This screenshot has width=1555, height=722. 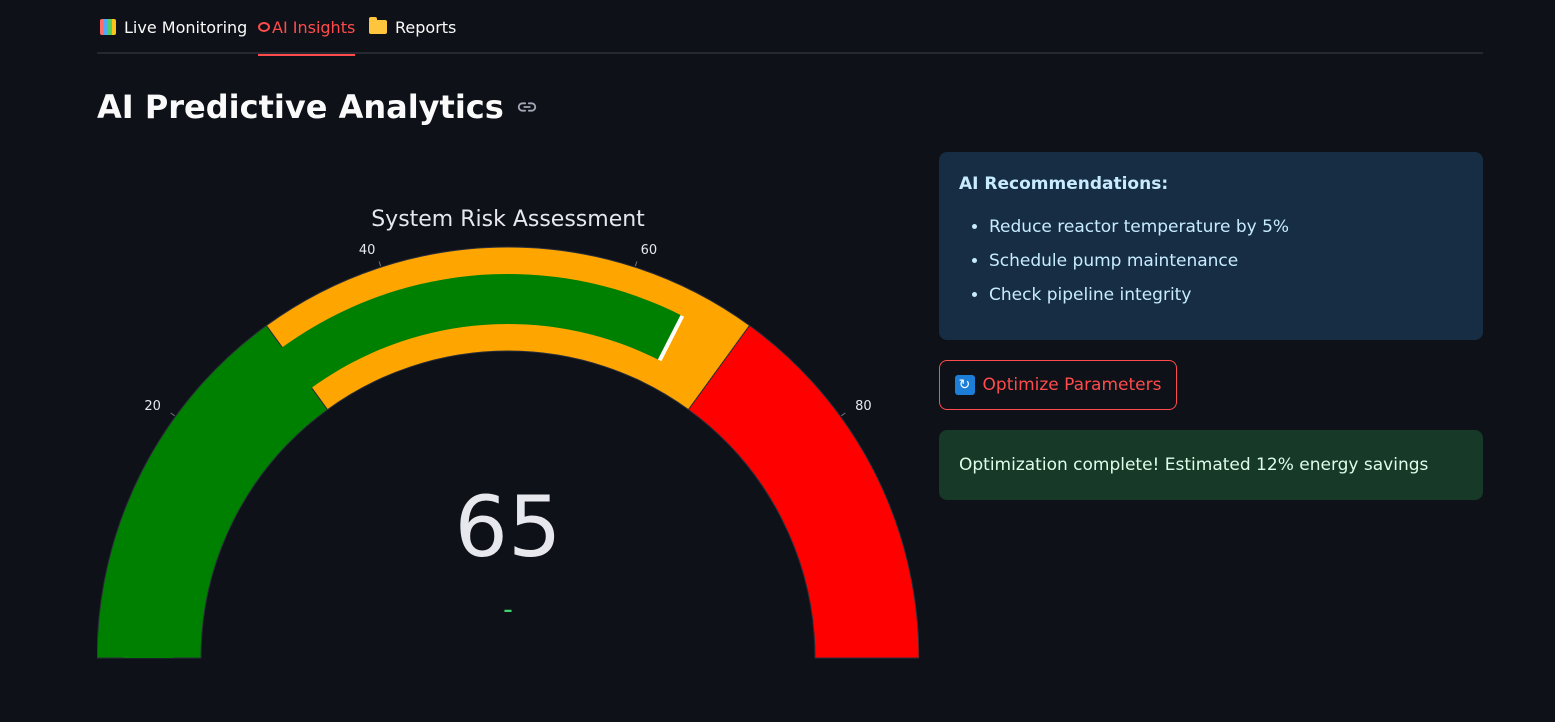 I want to click on list-item: Schedule pump maintenance, so click(x=1226, y=261).